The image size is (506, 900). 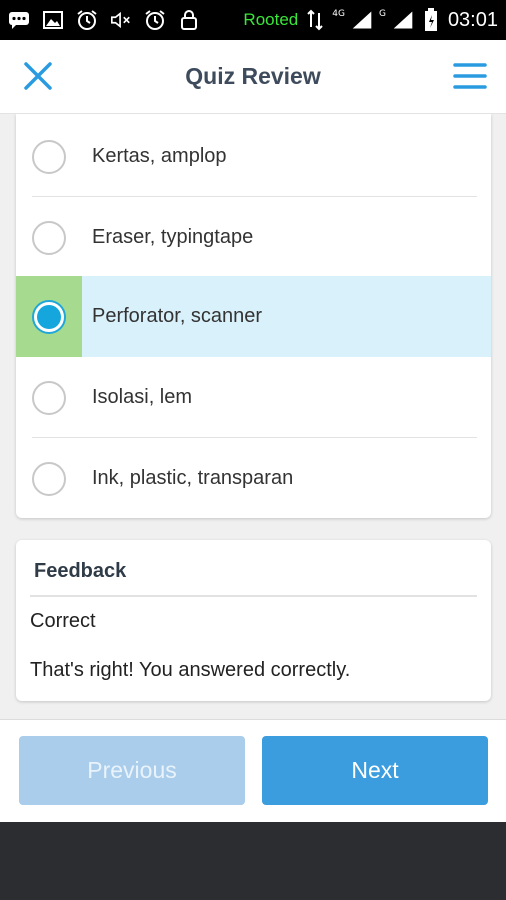 I want to click on lock-icon, so click(x=189, y=20).